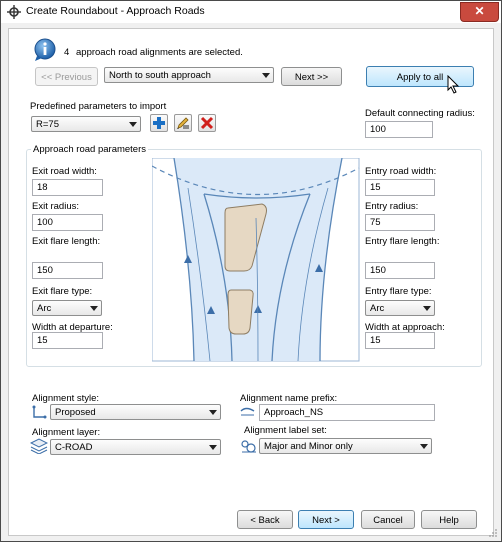  What do you see at coordinates (247, 411) in the screenshot?
I see `alignment-name-icon` at bounding box center [247, 411].